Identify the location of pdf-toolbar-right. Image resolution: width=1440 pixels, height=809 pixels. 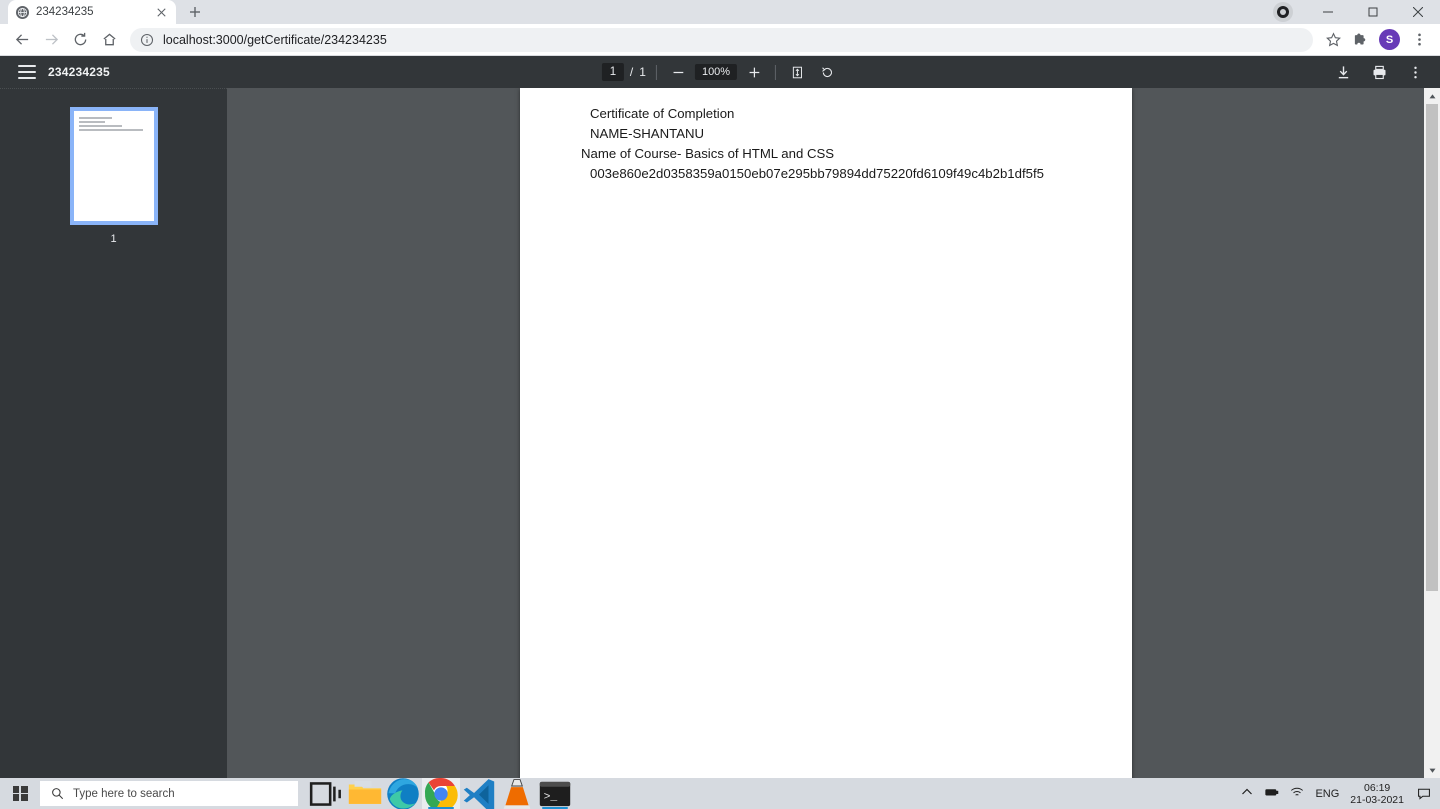
(1386, 72).